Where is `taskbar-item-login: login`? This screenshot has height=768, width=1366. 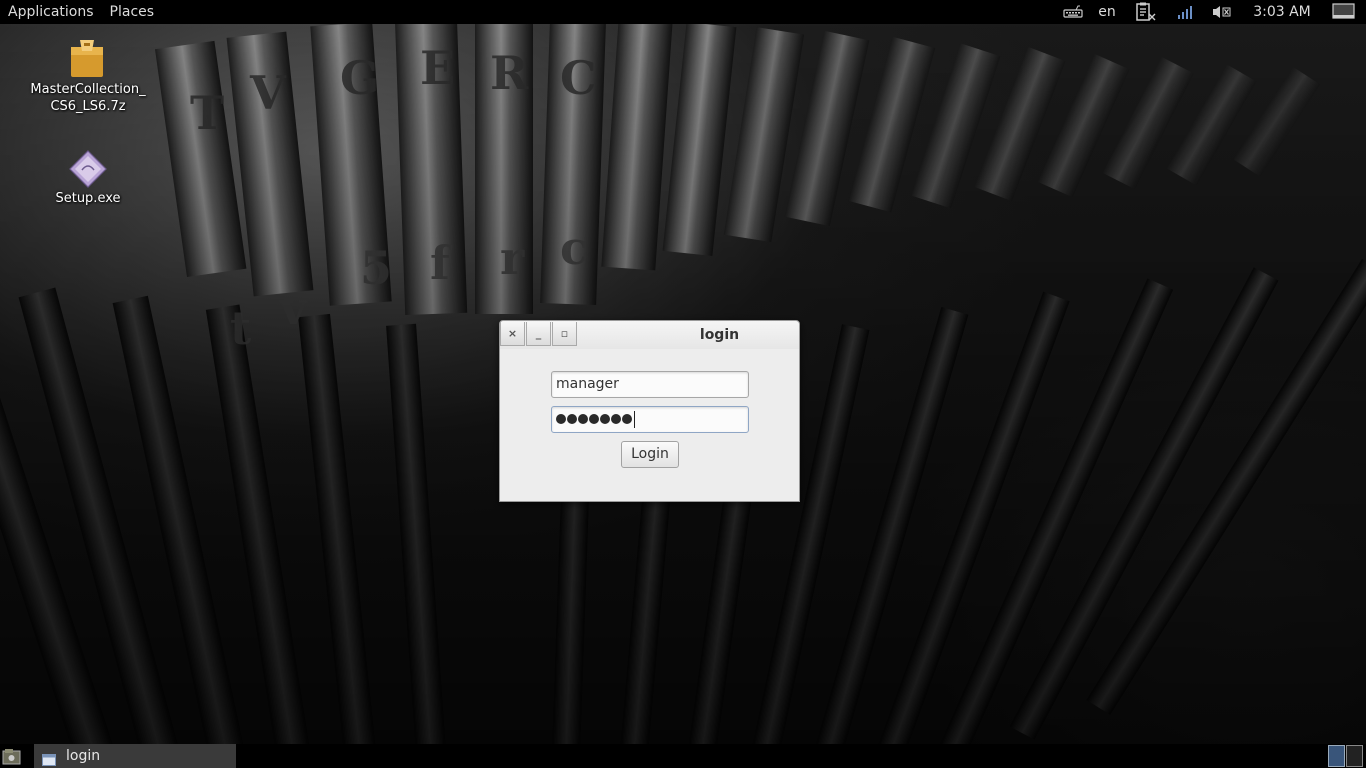 taskbar-item-login: login is located at coordinates (135, 756).